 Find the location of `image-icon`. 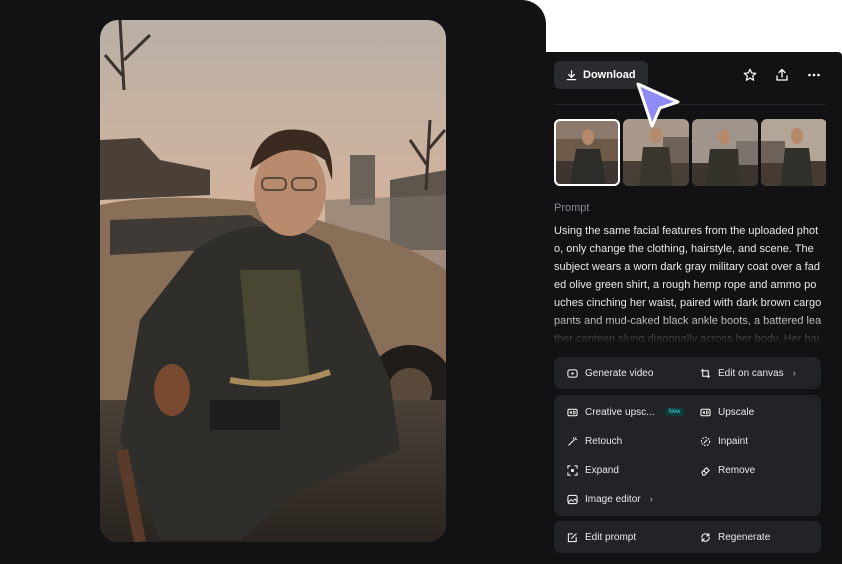

image-icon is located at coordinates (572, 499).